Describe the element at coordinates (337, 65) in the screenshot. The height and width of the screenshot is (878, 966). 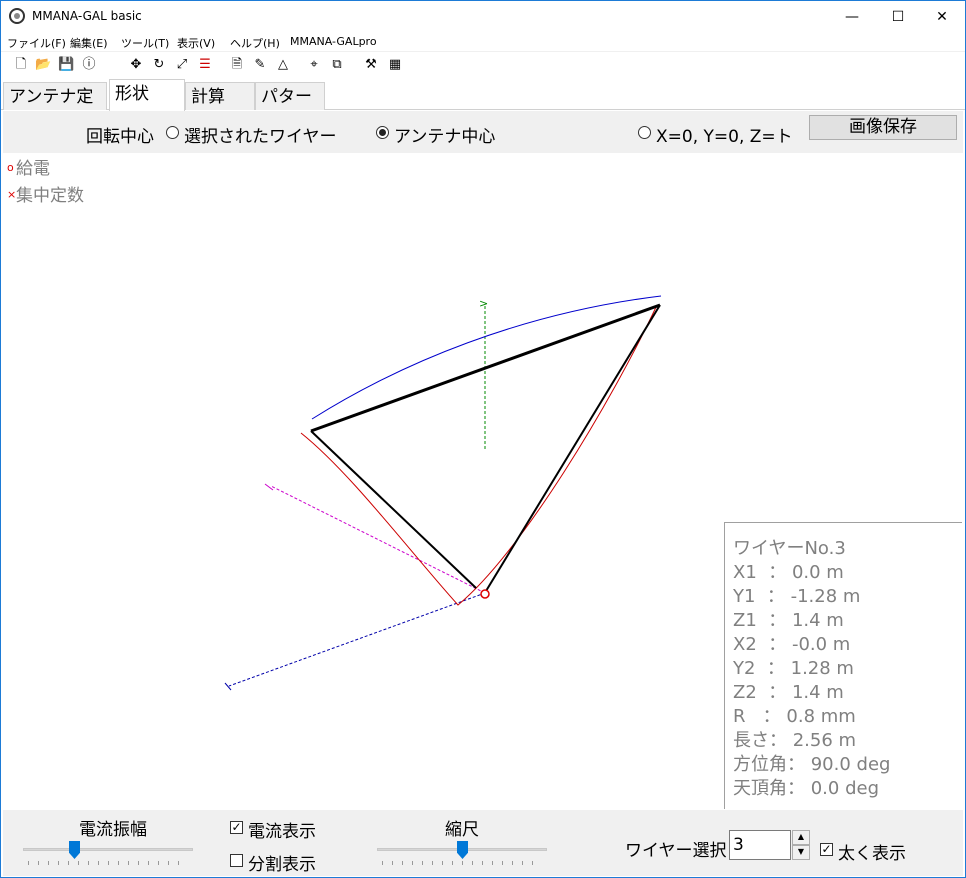
I see `copy-icon: ⧉` at that location.